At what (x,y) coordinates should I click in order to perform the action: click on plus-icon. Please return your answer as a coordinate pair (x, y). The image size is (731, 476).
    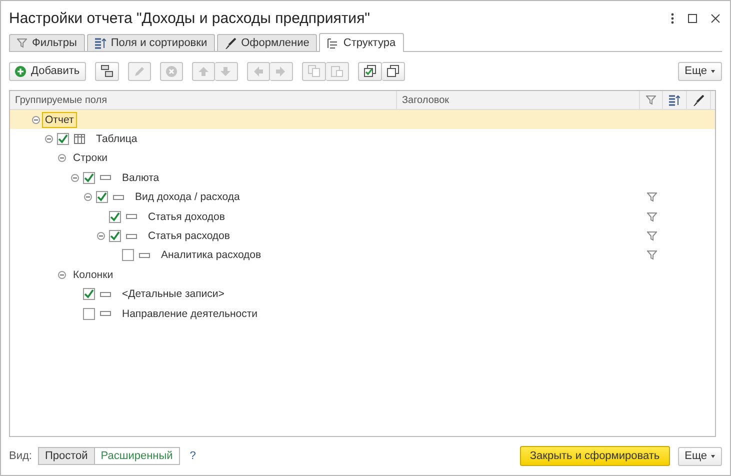
    Looking at the image, I should click on (20, 71).